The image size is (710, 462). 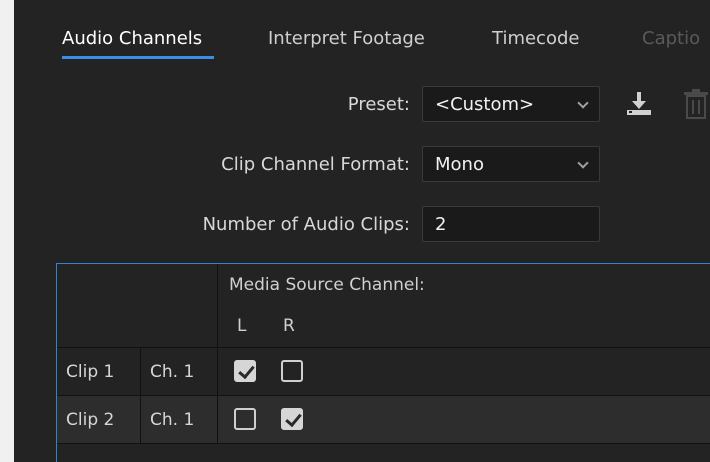 I want to click on clip-2-L-checkbox, so click(x=245, y=419).